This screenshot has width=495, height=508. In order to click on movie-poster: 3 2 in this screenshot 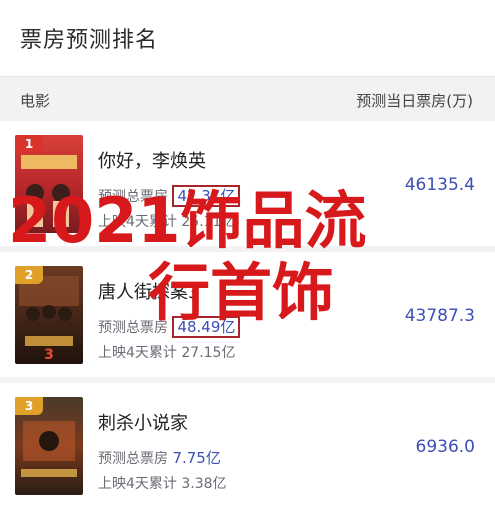, I will do `click(49, 315)`.